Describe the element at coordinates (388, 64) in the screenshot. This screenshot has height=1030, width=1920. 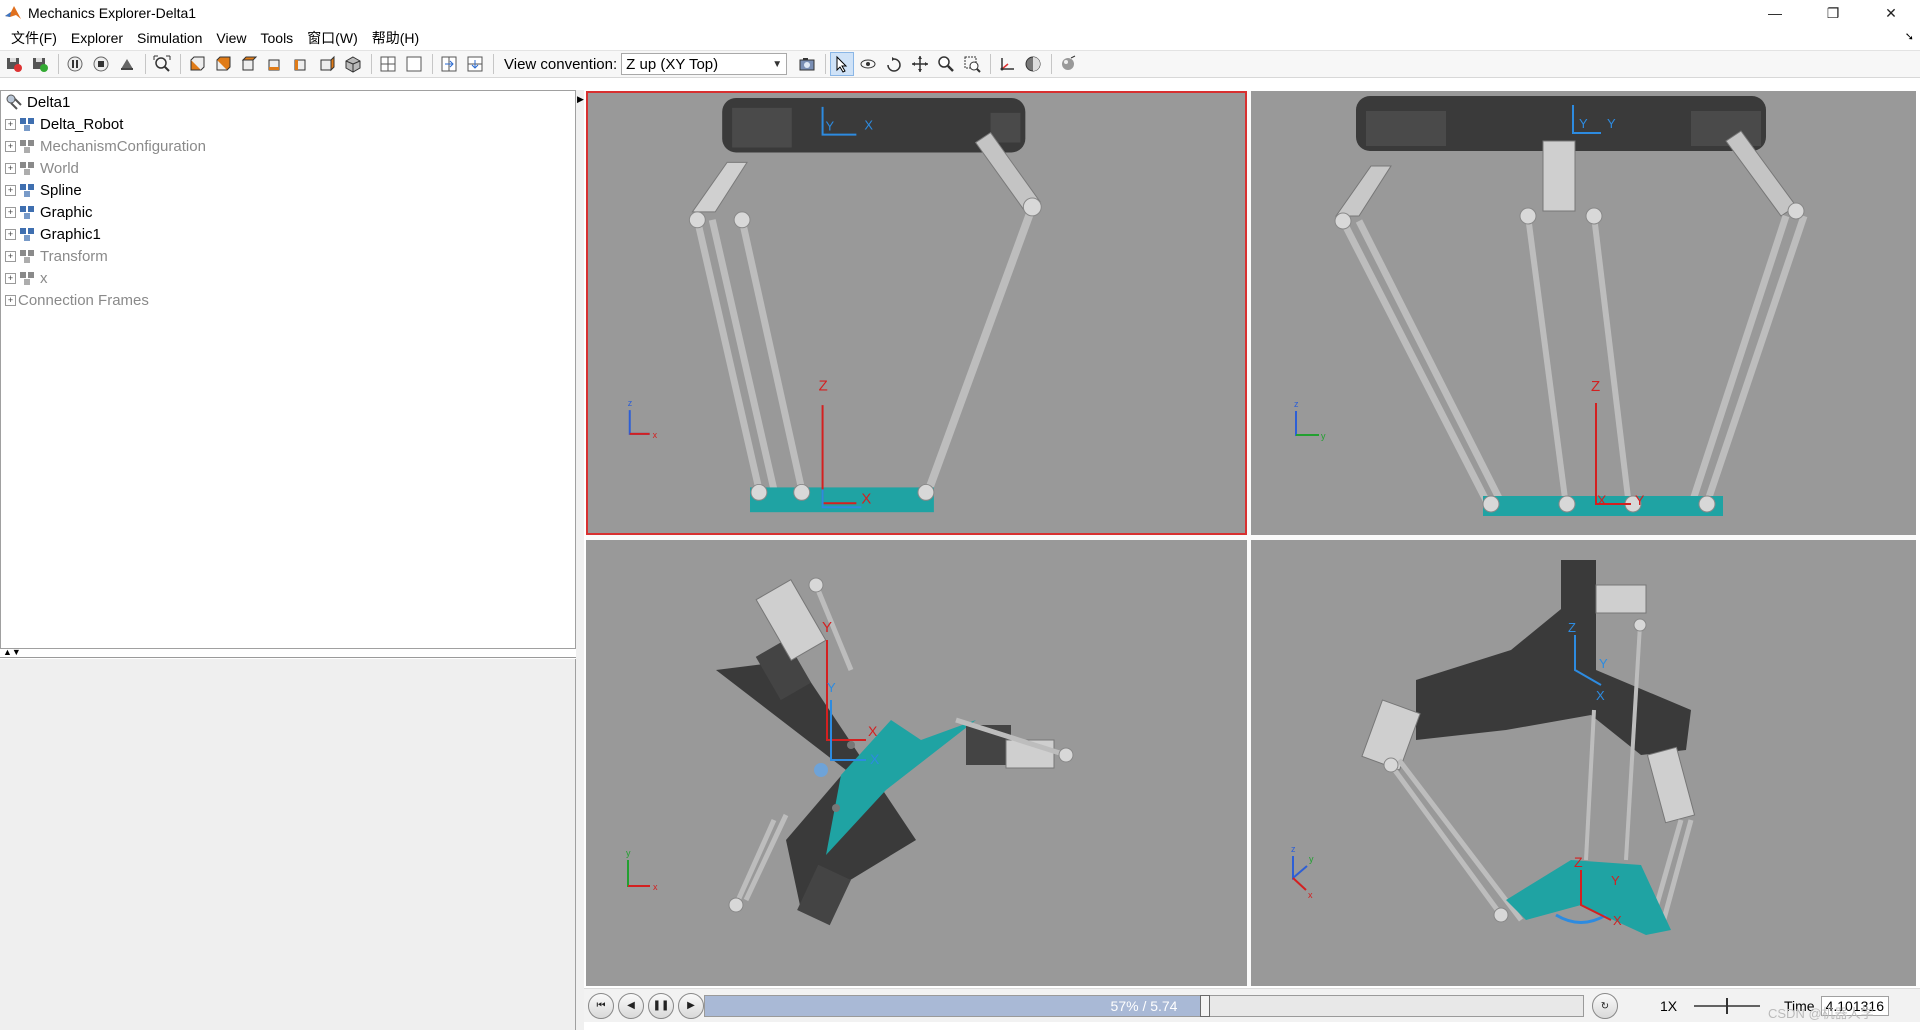
I see `four-view-layout-icon` at that location.